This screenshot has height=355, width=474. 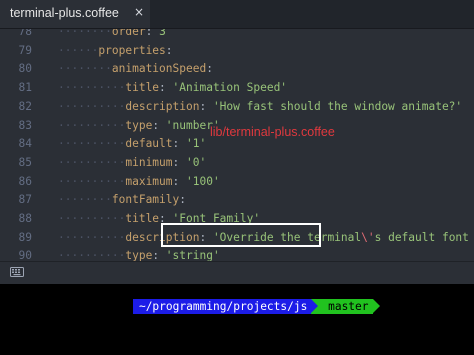 What do you see at coordinates (25, 33) in the screenshot?
I see `line-number: 78` at bounding box center [25, 33].